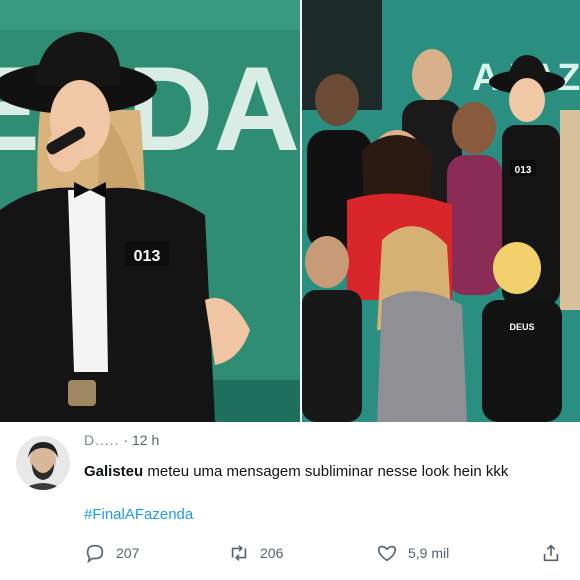 The image size is (580, 580). I want to click on right-badge-number: 013, so click(523, 170).